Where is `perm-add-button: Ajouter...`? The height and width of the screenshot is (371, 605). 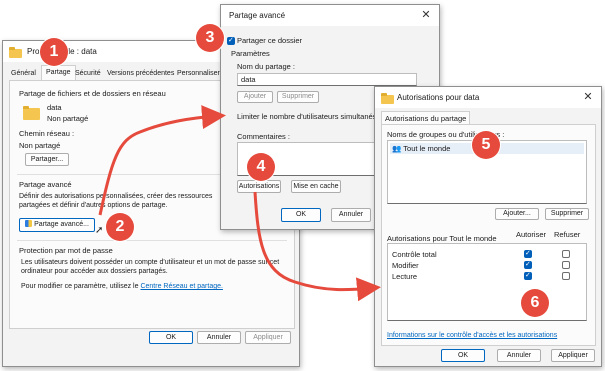 perm-add-button: Ajouter... is located at coordinates (517, 214).